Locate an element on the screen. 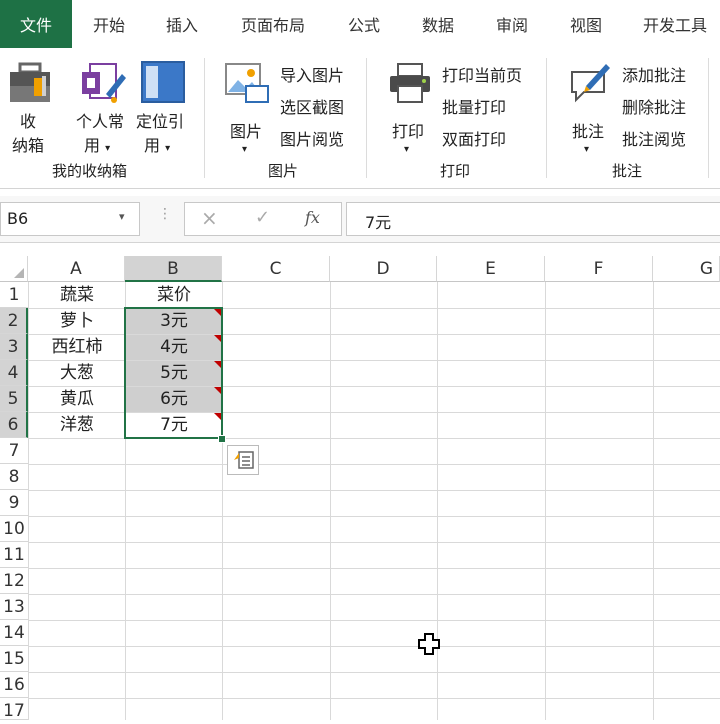  row-header-3: 3 is located at coordinates (14, 347).